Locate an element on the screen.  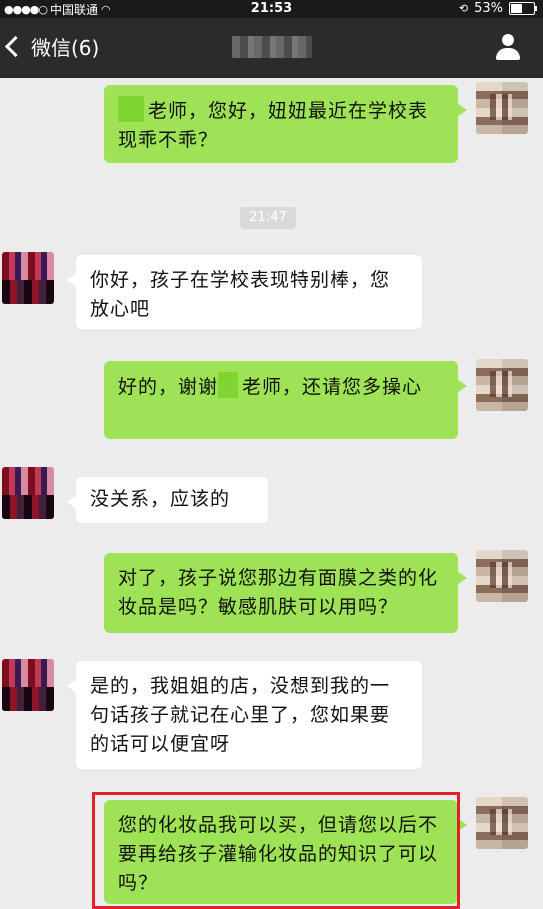
message-text: 老师，还请您多操心 is located at coordinates (332, 387).